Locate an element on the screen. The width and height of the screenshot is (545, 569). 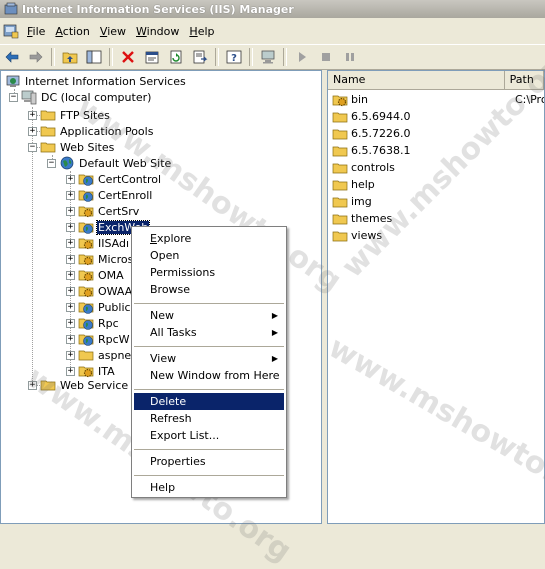
menu-item-properties: Properties is located at coordinates (209, 461).